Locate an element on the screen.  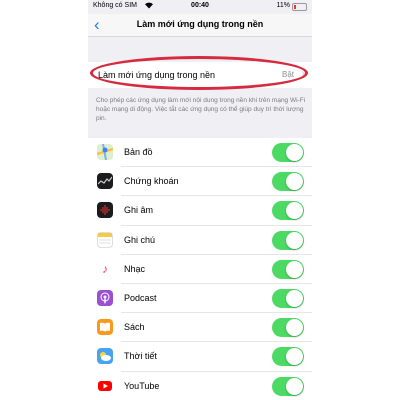
weather-icon is located at coordinates (105, 356).